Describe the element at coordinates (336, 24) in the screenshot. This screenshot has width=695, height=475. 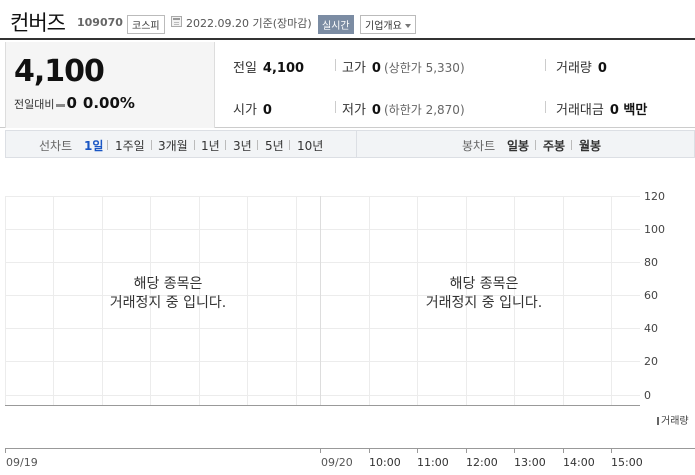
I see `realtime-button: 실시간` at that location.